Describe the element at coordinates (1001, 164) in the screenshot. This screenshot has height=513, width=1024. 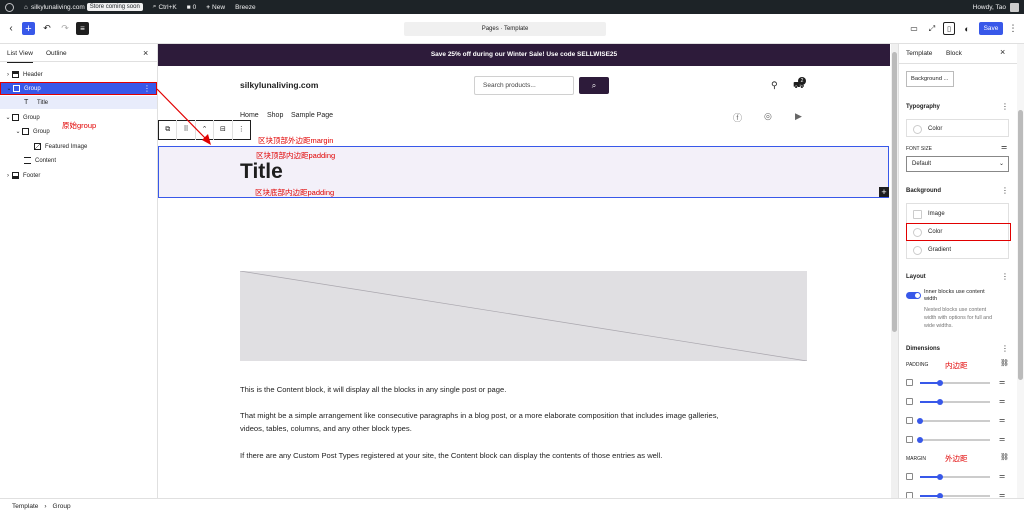
I see `chevron-down-icon: ⌄` at that location.